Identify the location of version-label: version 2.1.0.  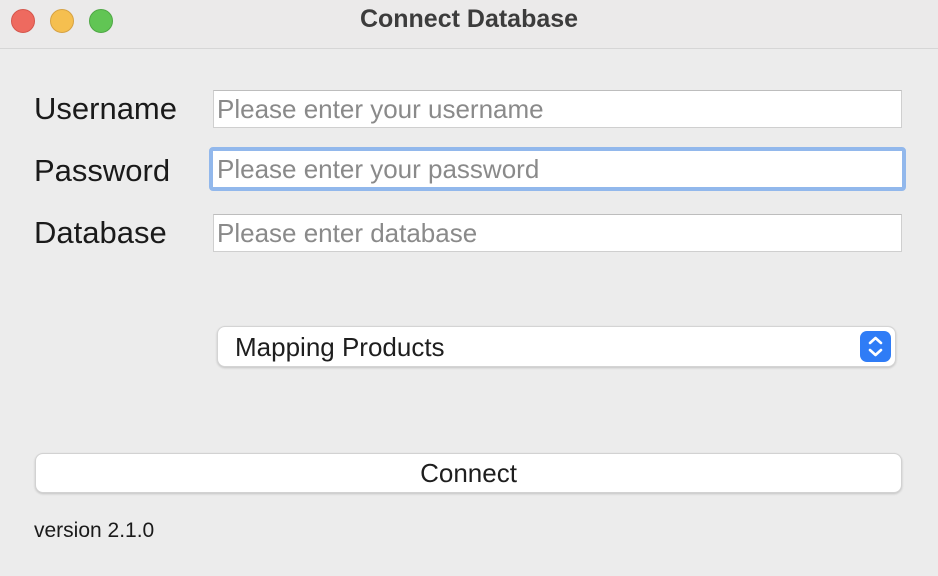
(94, 530).